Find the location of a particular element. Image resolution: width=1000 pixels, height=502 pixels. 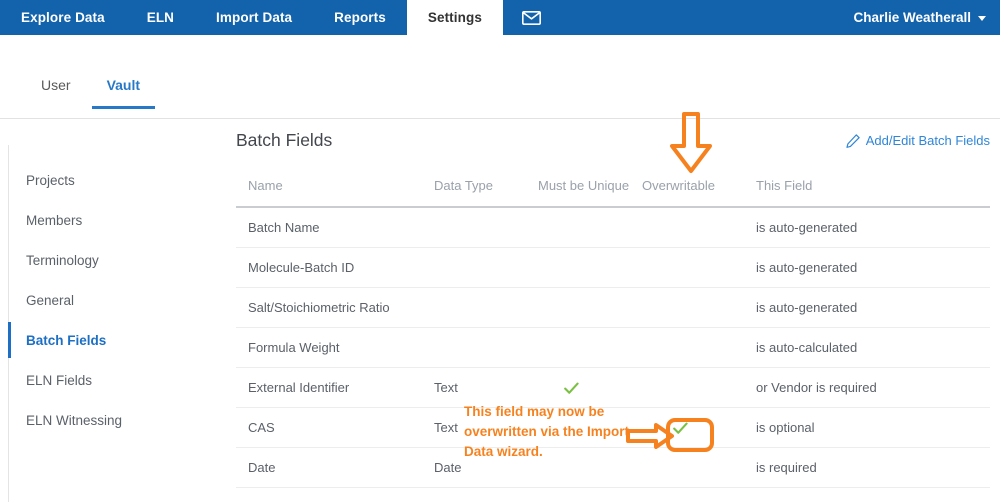

cell-this-field: is auto-calculated is located at coordinates (867, 347).